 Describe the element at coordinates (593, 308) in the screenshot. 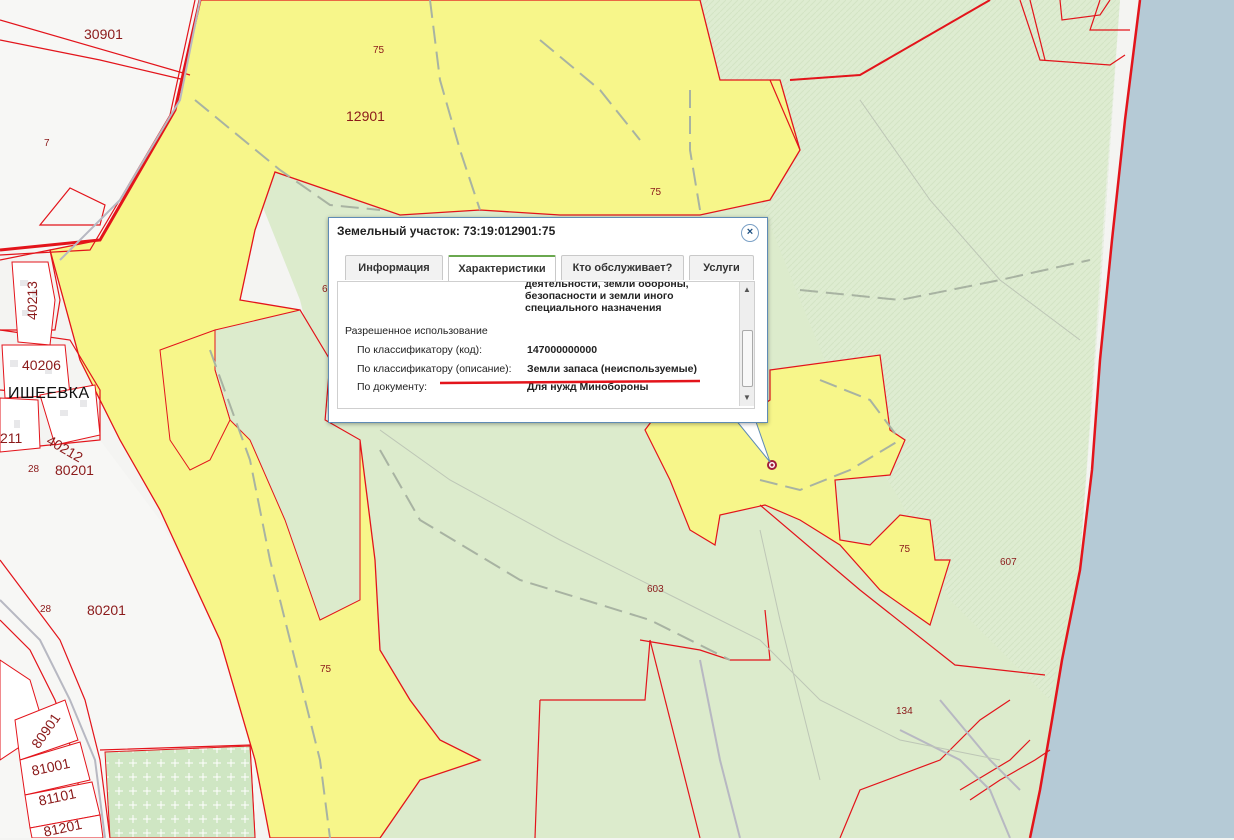

I see `cut-text-line: специального назначения` at that location.